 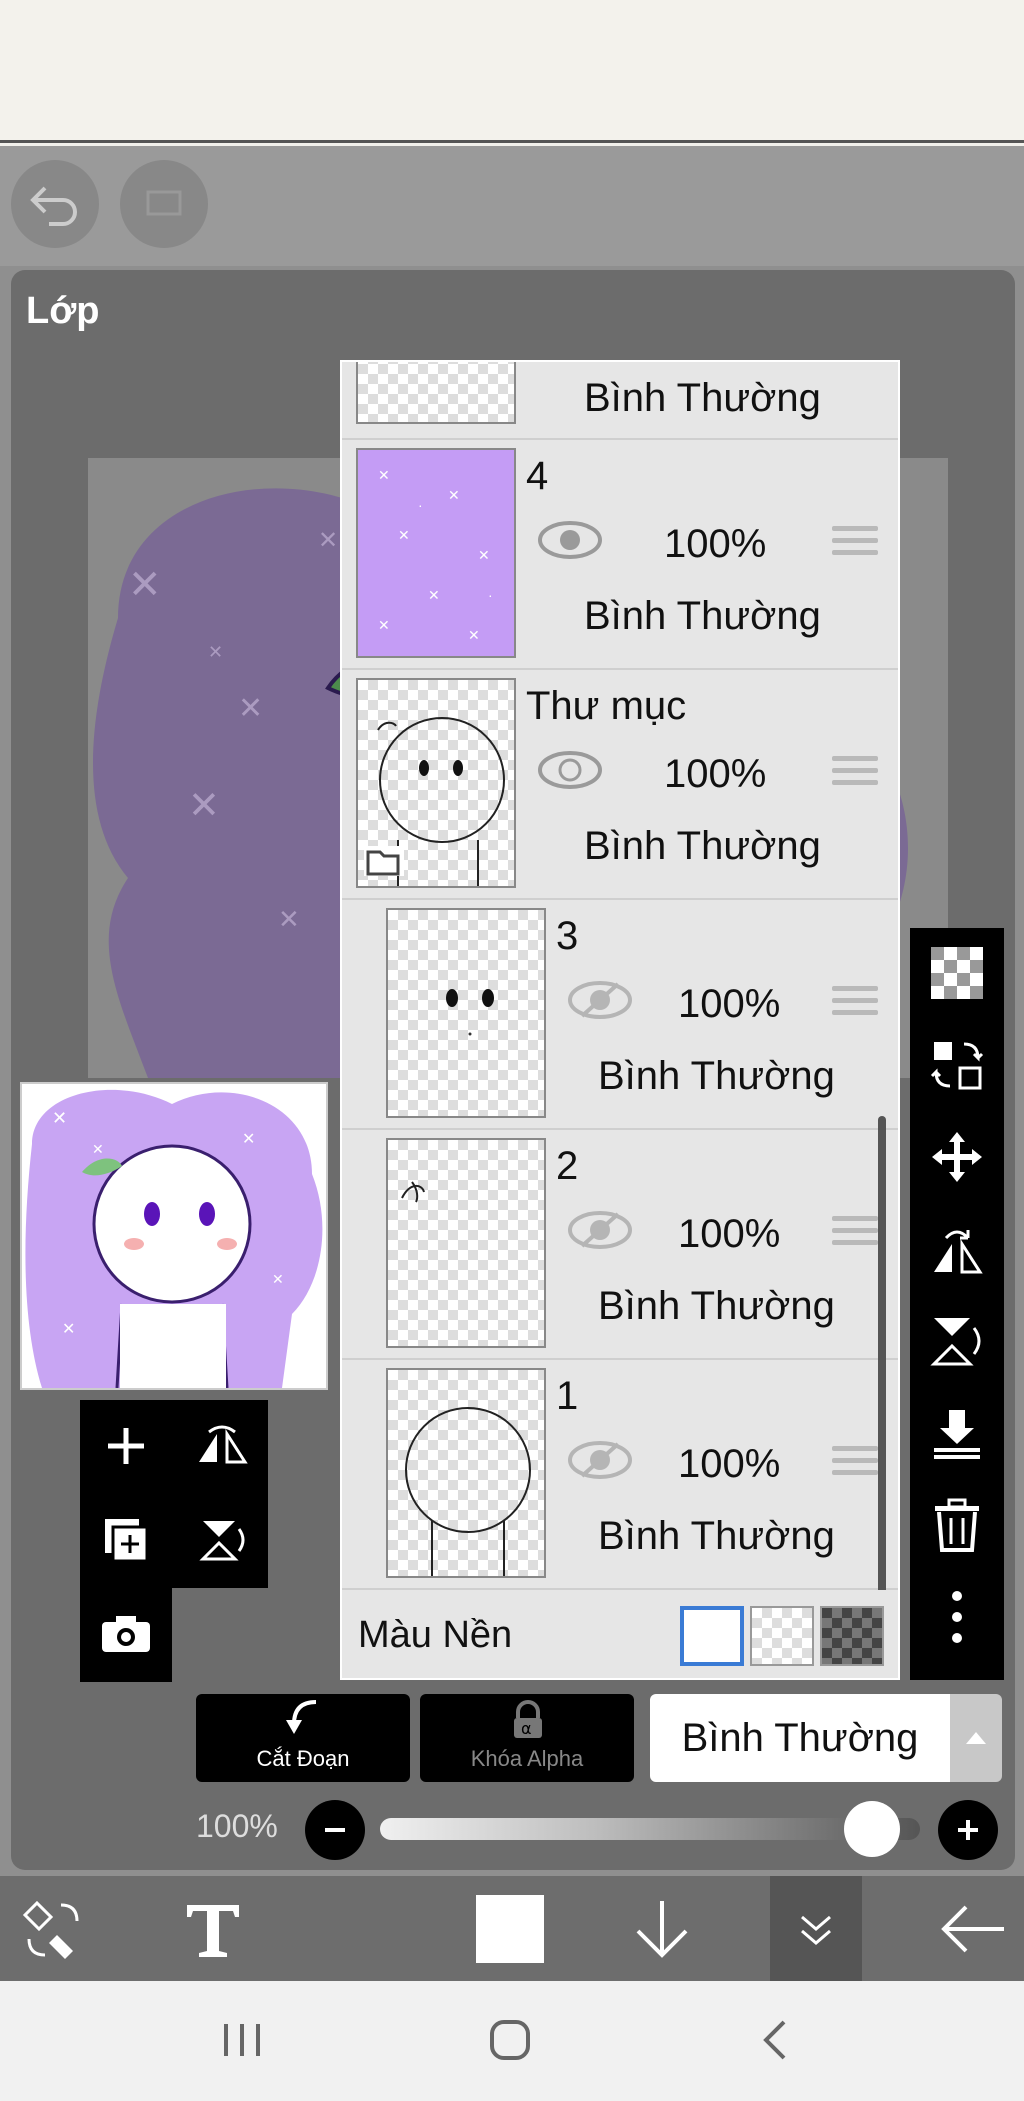 I want to click on swap-icon, so click(x=957, y=1066).